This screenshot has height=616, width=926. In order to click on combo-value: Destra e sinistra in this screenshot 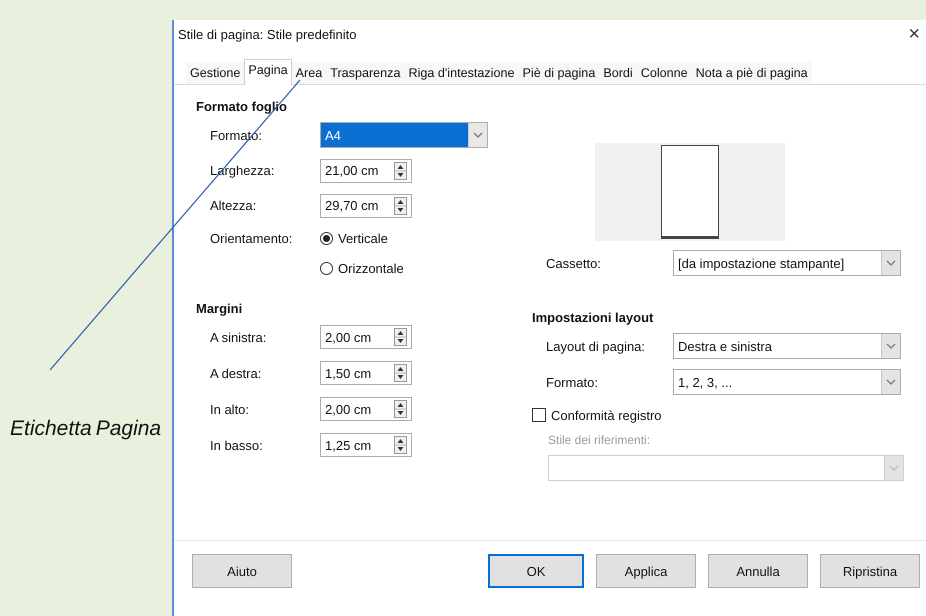, I will do `click(725, 346)`.